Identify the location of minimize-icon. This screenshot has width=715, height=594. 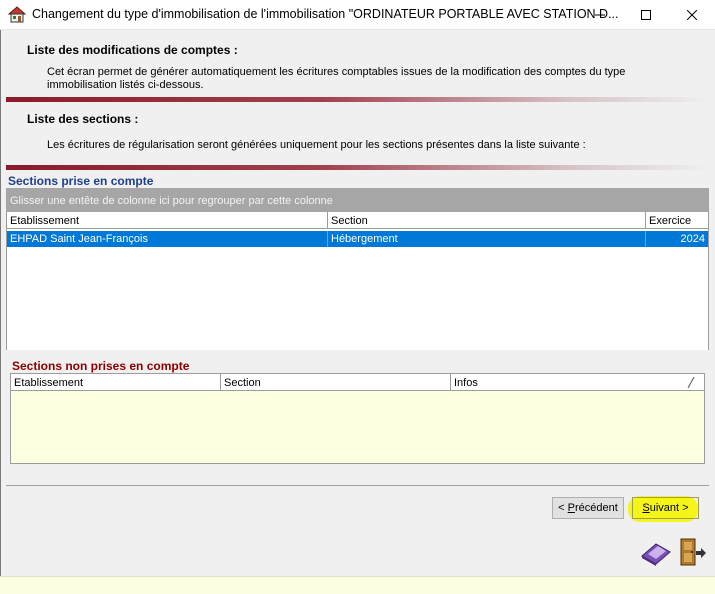
(600, 15).